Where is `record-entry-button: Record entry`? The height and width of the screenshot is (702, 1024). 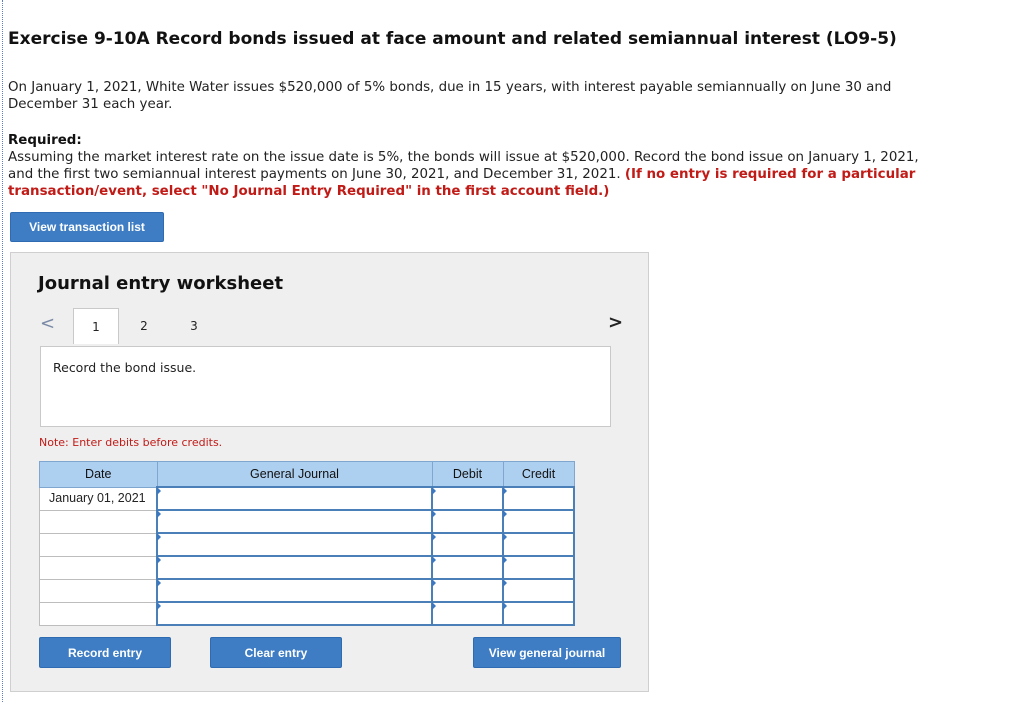 record-entry-button: Record entry is located at coordinates (105, 652).